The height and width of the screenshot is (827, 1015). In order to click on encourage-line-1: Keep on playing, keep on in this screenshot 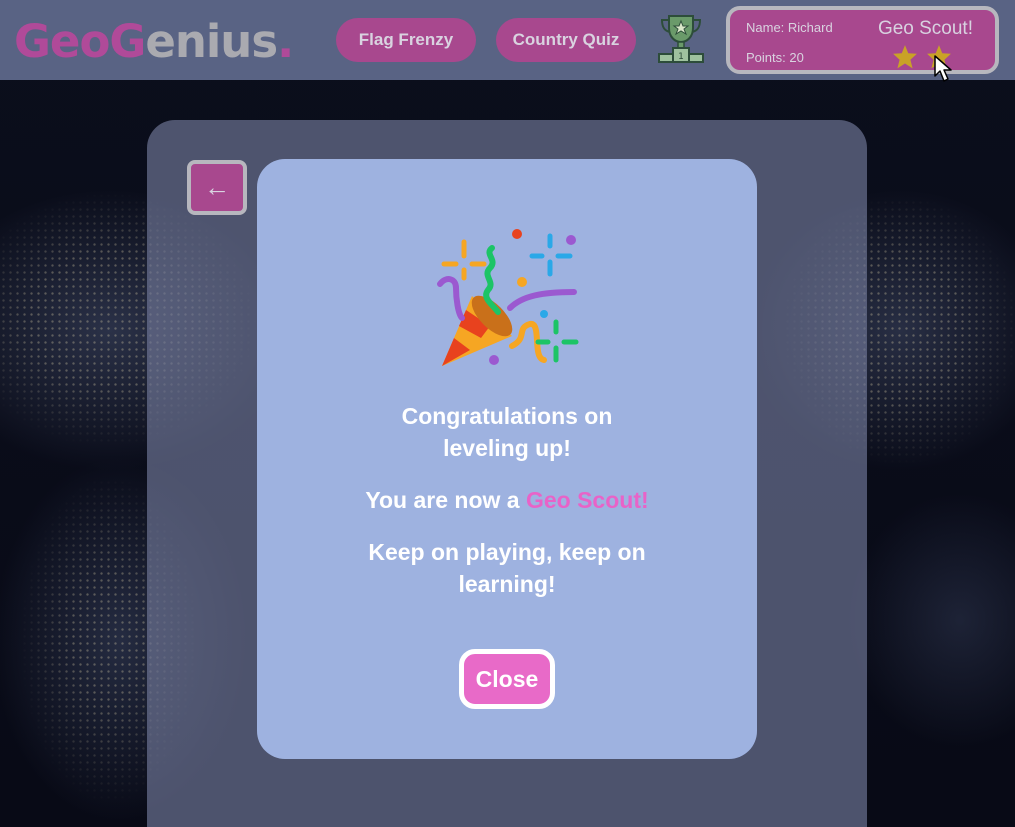, I will do `click(507, 552)`.